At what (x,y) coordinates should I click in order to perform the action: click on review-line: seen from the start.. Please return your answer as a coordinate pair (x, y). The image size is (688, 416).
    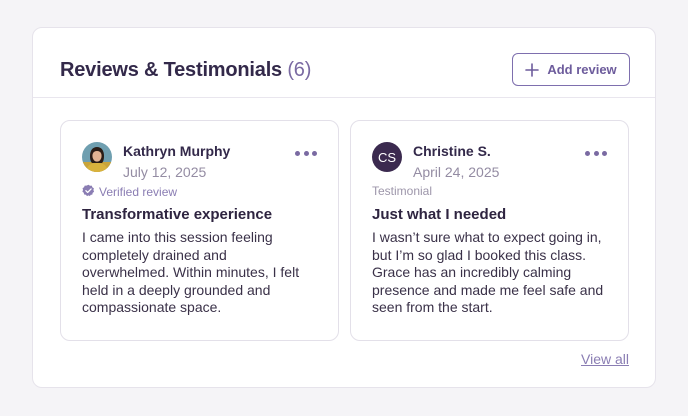
    Looking at the image, I should click on (432, 307).